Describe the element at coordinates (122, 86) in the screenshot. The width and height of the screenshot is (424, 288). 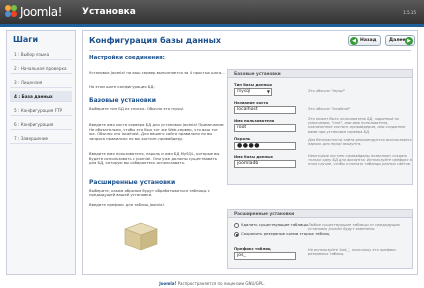
I see `intro-text-2: На этом шаге конфигурация БД:` at that location.